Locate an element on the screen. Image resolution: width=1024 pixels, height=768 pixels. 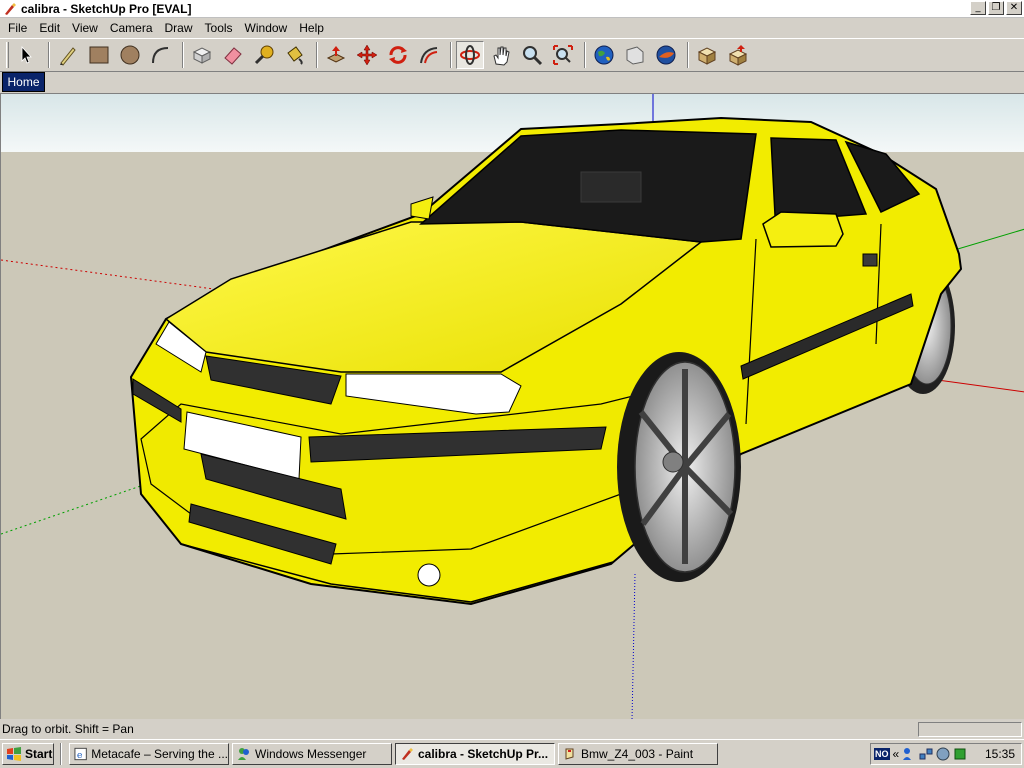
windows-logo-icon is located at coordinates (14, 754).